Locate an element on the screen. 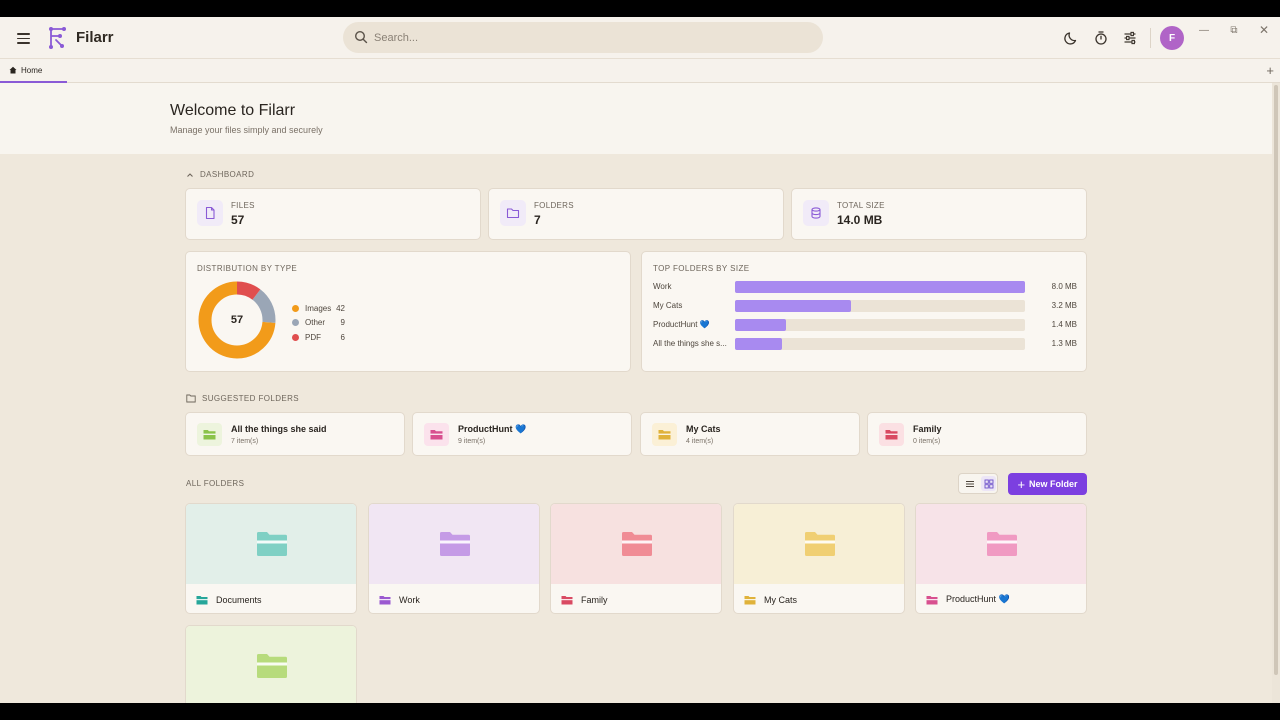 This screenshot has width=1280, height=720. folder-card: My Cats is located at coordinates (819, 558).